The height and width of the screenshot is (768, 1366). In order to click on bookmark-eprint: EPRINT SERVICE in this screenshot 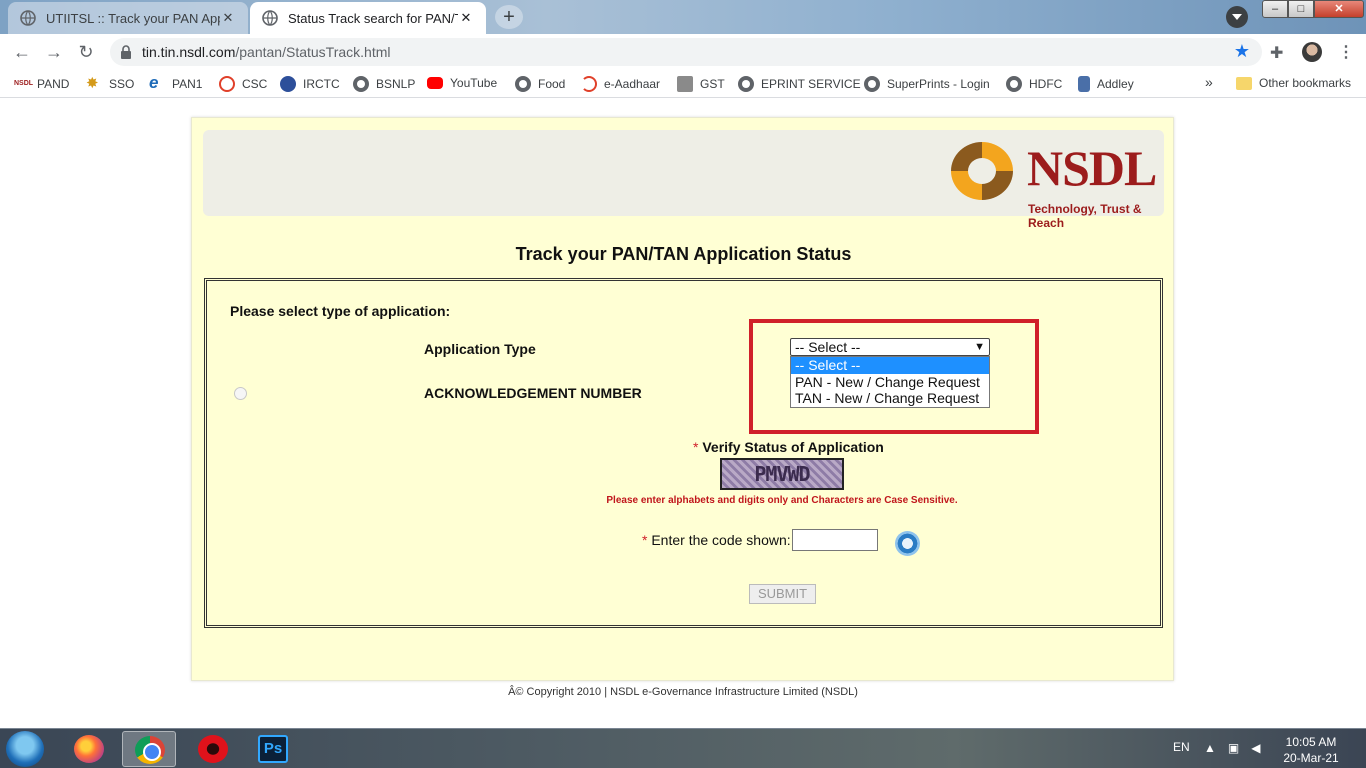, I will do `click(799, 84)`.